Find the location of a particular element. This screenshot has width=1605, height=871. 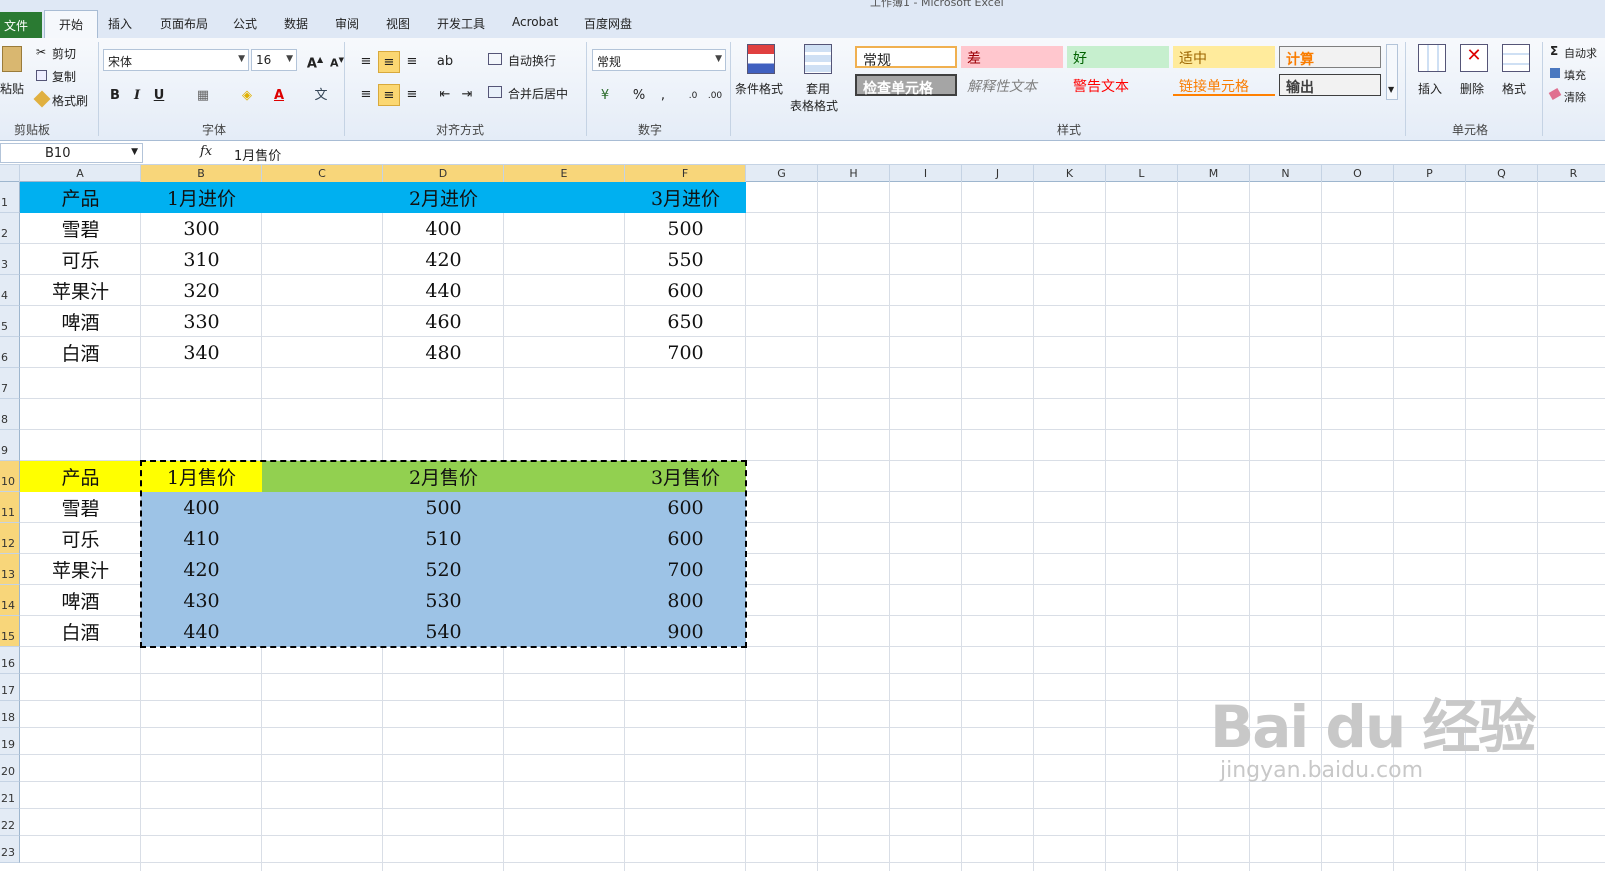

table1-cell: 650 is located at coordinates (685, 321).